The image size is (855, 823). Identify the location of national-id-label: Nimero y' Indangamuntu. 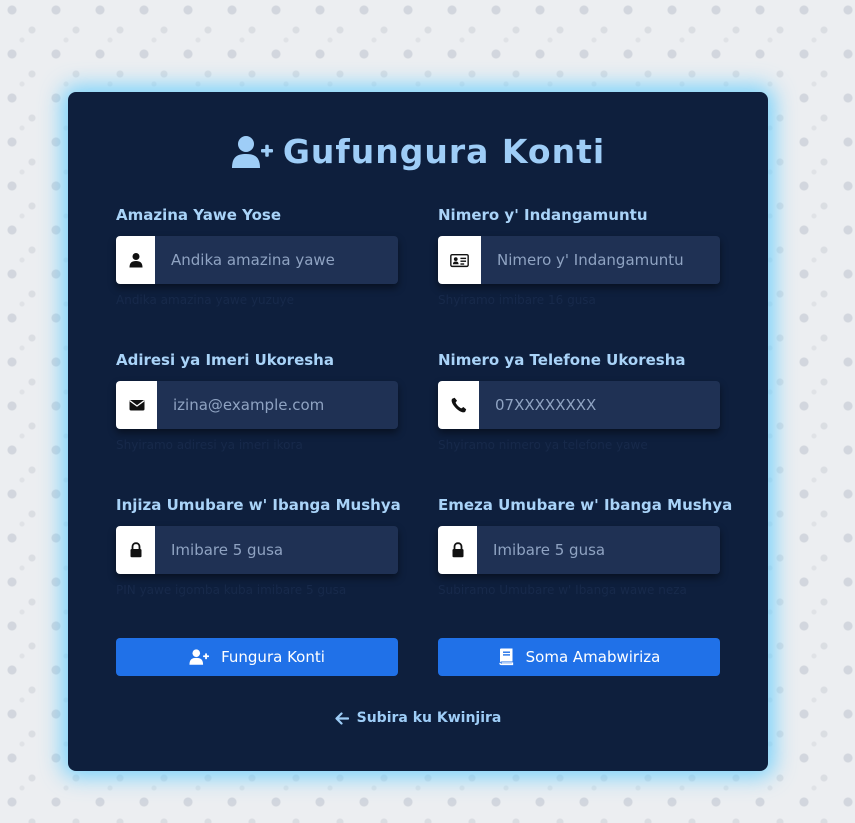
(543, 215).